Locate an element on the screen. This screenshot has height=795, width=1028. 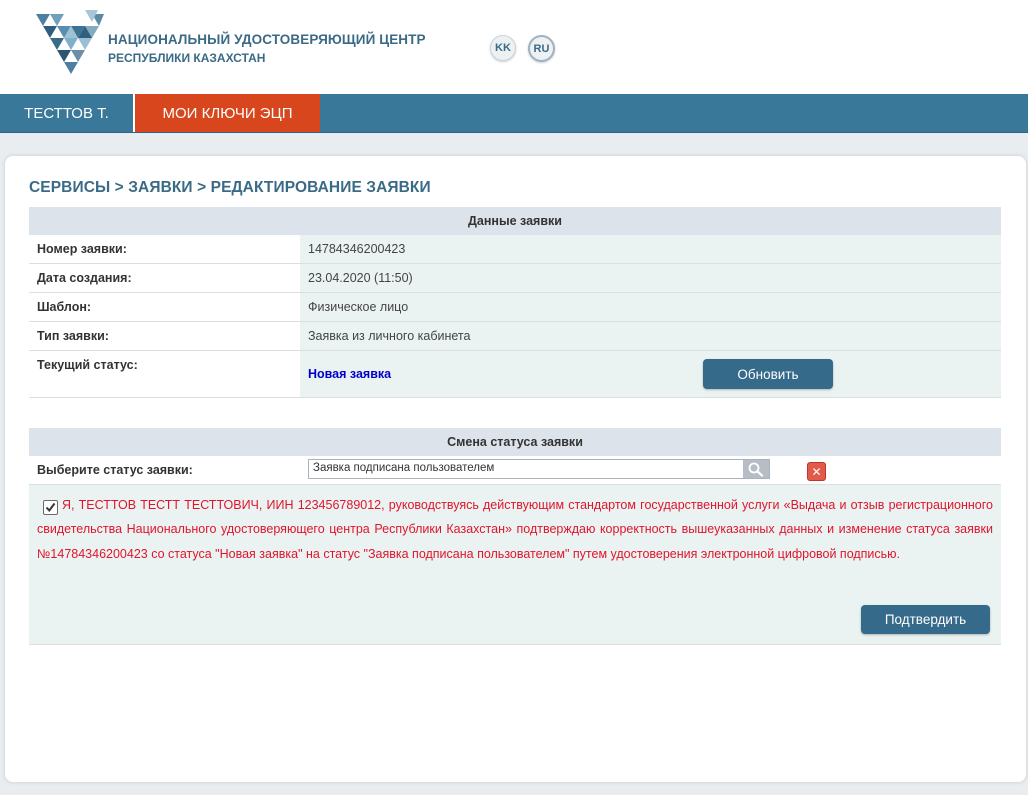
search-icon is located at coordinates (756, 469).